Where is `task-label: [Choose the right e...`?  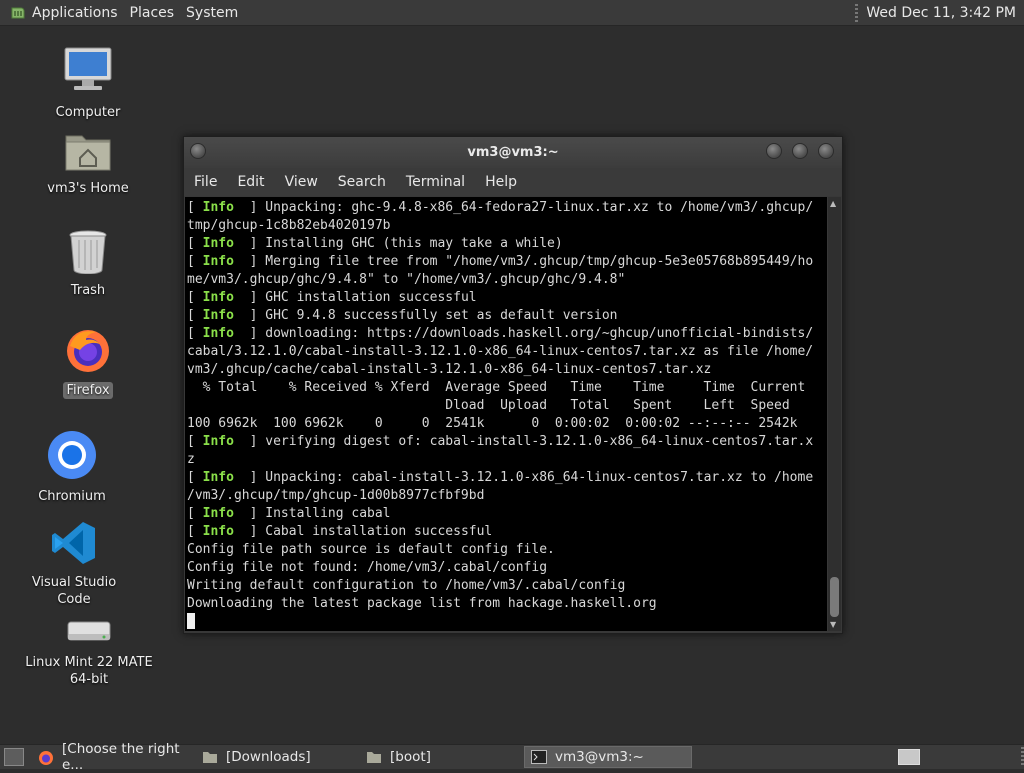
task-label: [Choose the right e... is located at coordinates (121, 757).